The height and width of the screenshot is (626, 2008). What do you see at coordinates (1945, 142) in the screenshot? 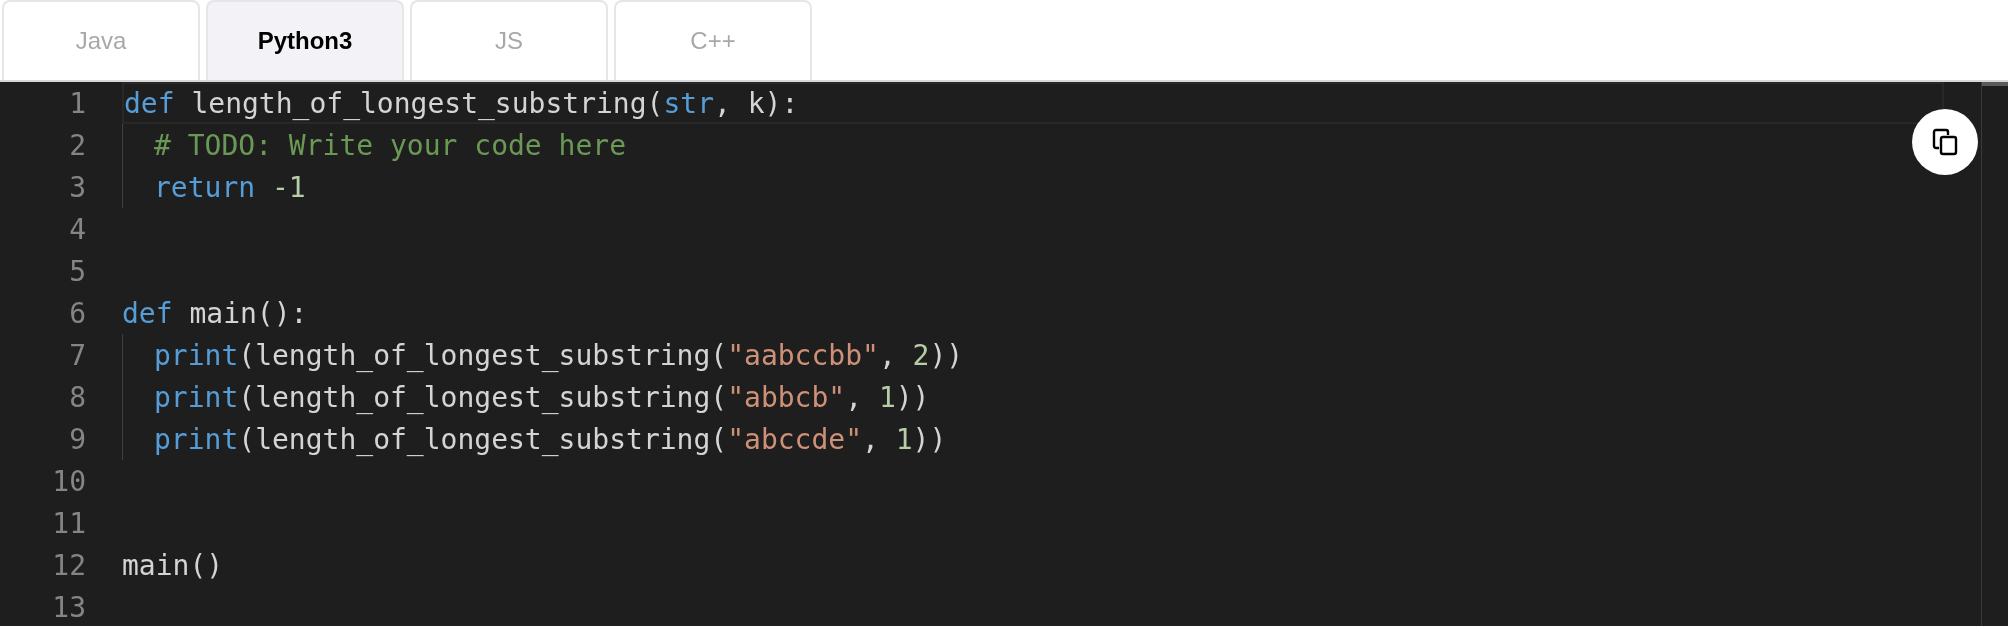
I see `copy-icon` at bounding box center [1945, 142].